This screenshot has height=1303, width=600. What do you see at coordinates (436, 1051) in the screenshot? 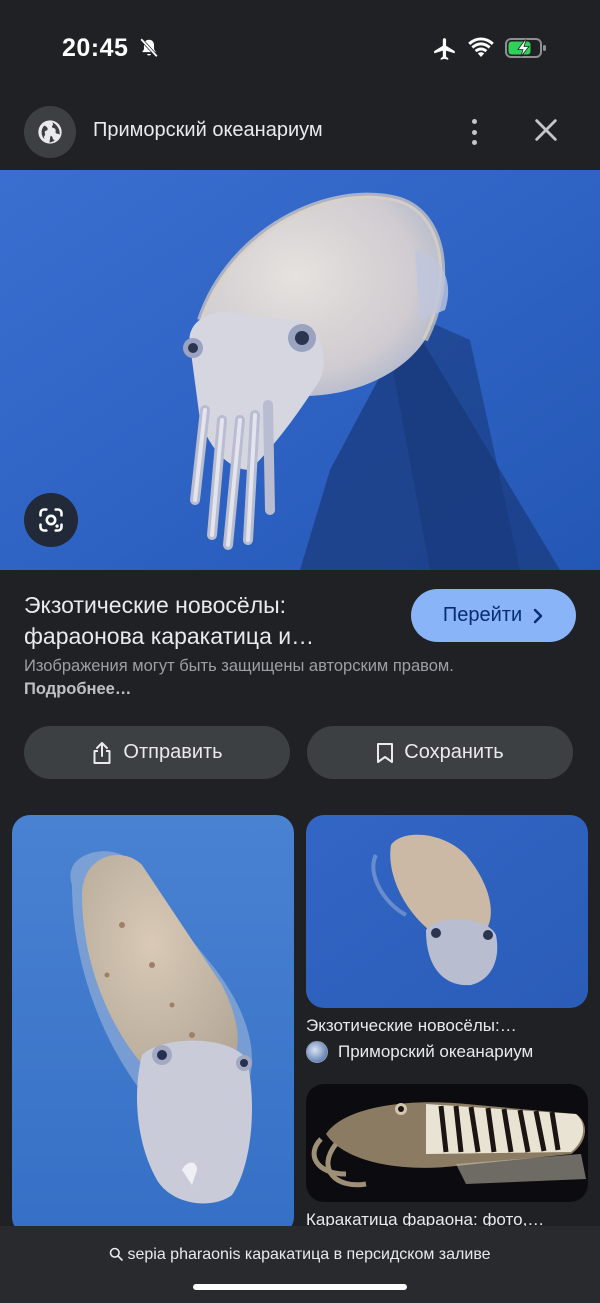
I see `related-source-name: Приморский океанариум` at bounding box center [436, 1051].